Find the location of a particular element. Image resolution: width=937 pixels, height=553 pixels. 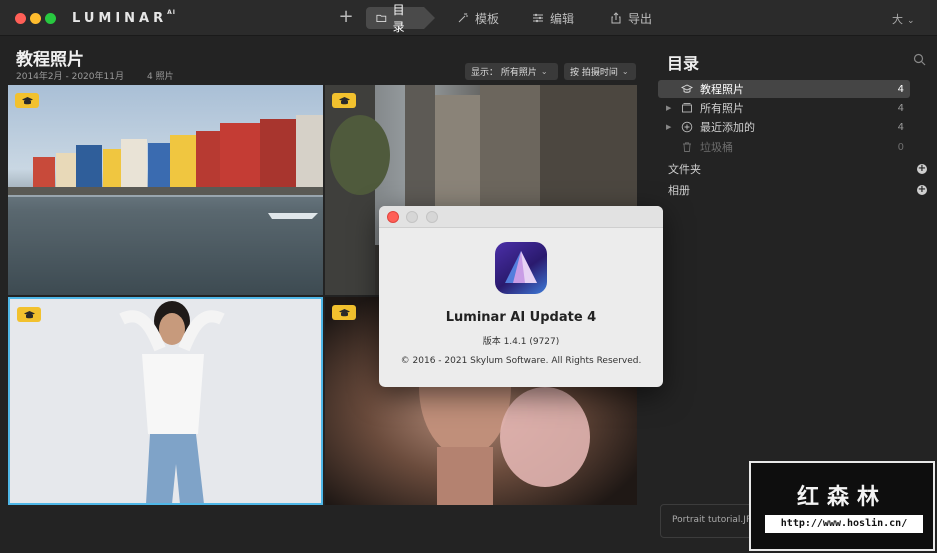

share-icon is located at coordinates (616, 18).